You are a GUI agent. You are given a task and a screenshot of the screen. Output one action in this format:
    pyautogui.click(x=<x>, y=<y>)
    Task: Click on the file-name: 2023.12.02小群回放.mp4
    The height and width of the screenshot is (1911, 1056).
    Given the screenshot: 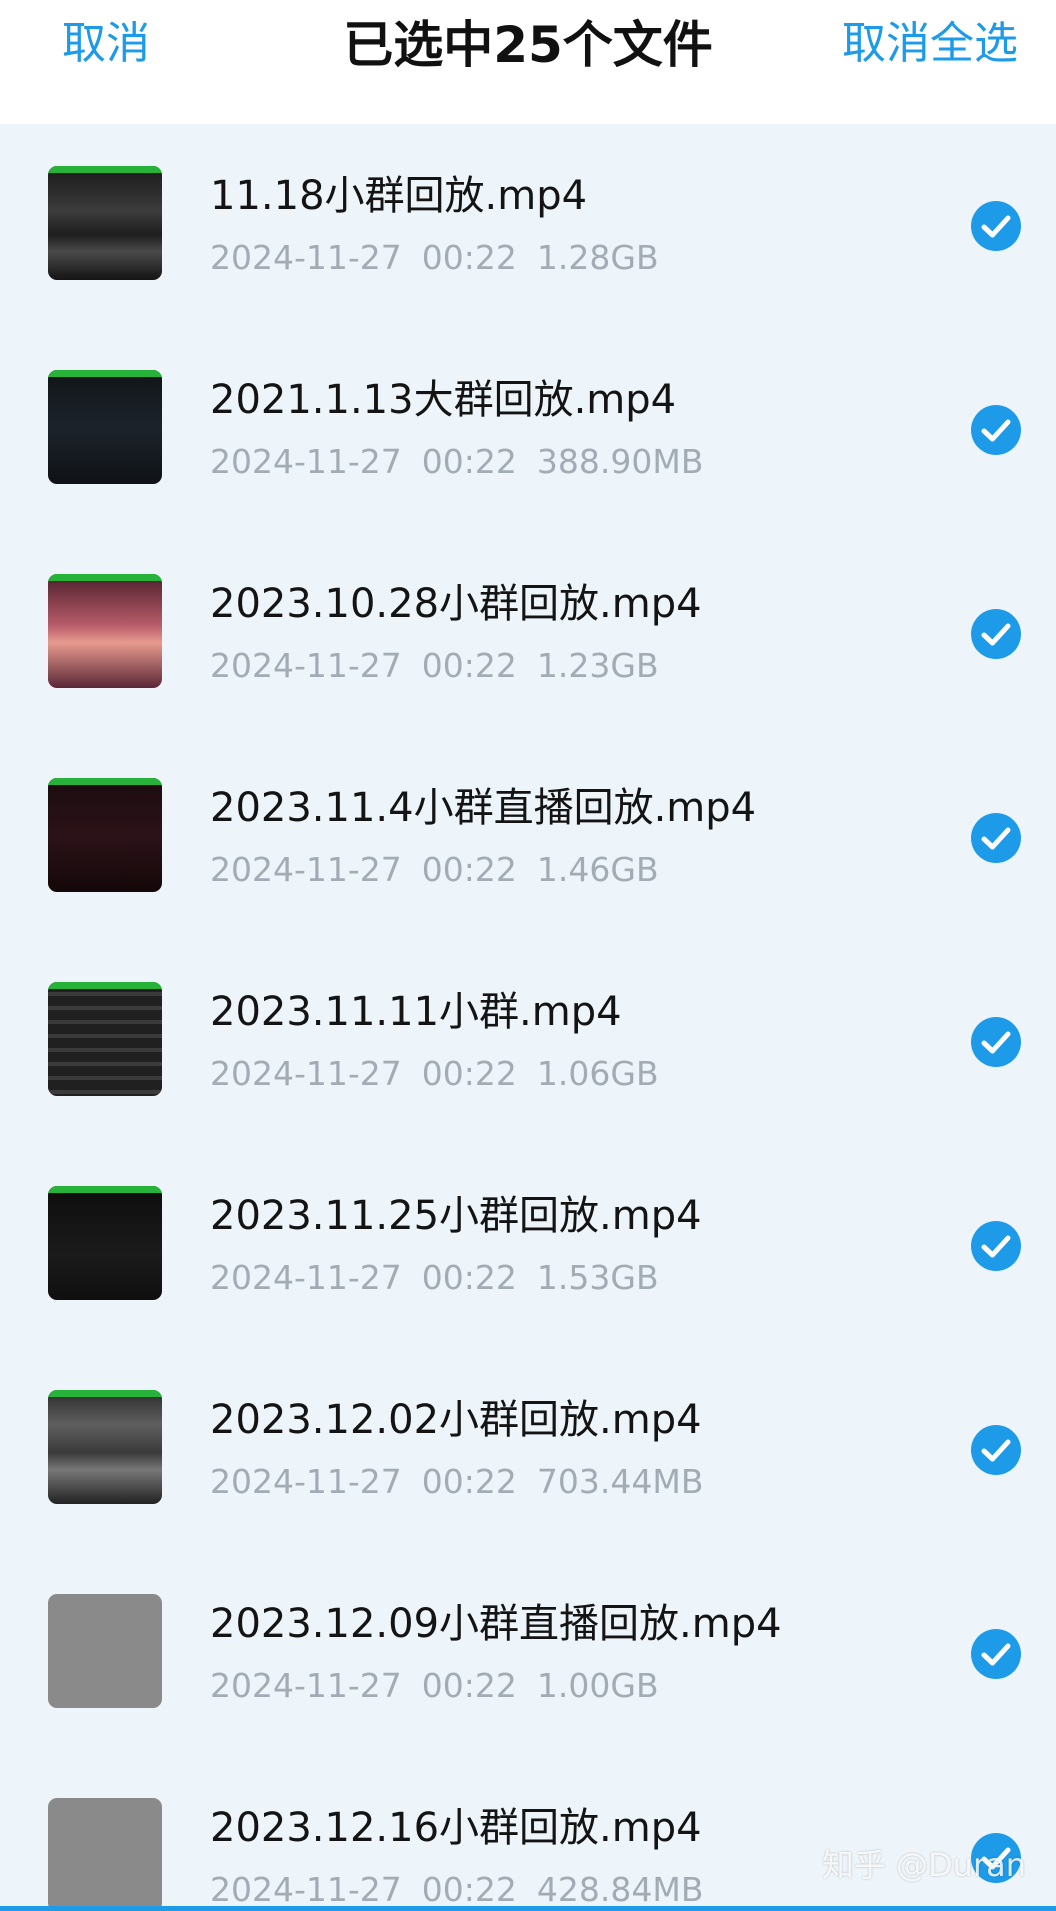 What is the action you would take?
    pyautogui.click(x=456, y=1420)
    